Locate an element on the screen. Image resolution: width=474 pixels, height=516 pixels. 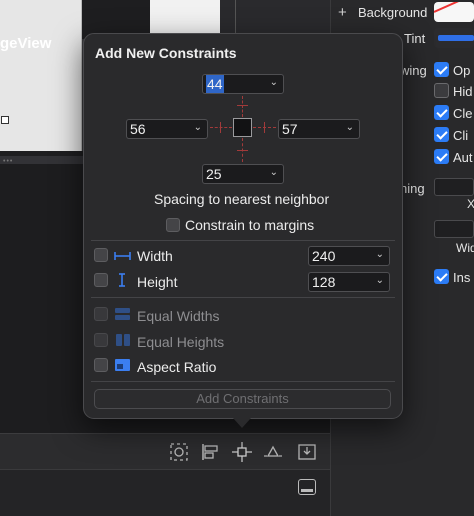
resize-handle is located at coordinates (5, 120).